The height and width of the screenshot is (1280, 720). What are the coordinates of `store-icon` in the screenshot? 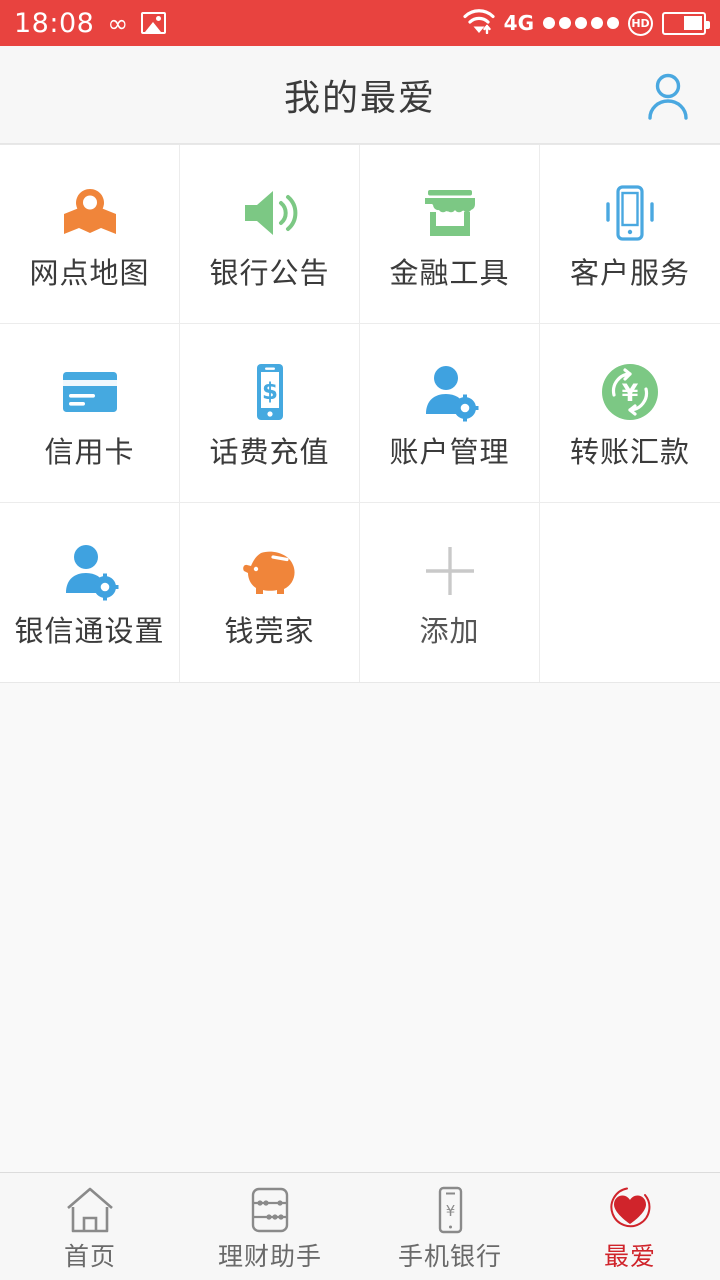 It's located at (450, 213).